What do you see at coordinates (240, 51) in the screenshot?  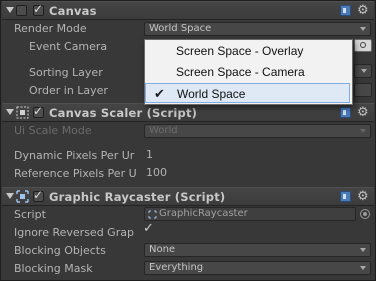 I see `popup-option-label: Screen Space - Overlay` at bounding box center [240, 51].